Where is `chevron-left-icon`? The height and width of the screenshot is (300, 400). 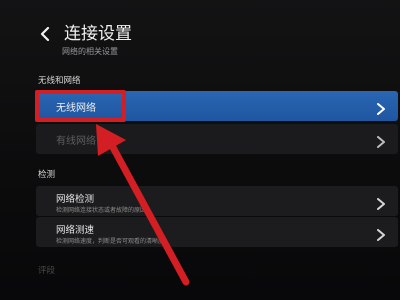 chevron-left-icon is located at coordinates (45, 34).